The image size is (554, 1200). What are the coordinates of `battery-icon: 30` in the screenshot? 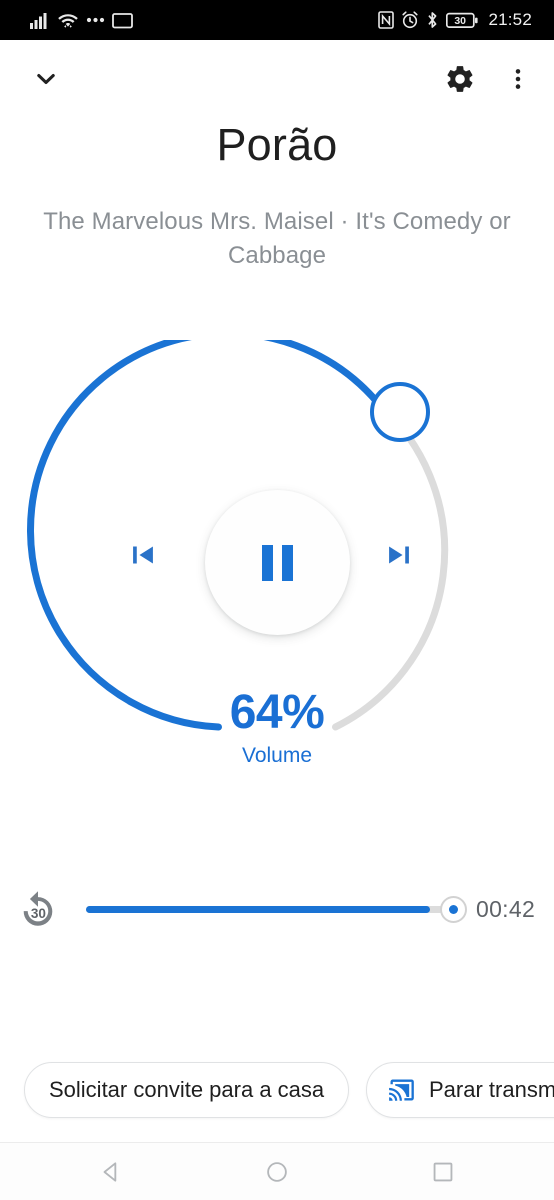 It's located at (462, 20).